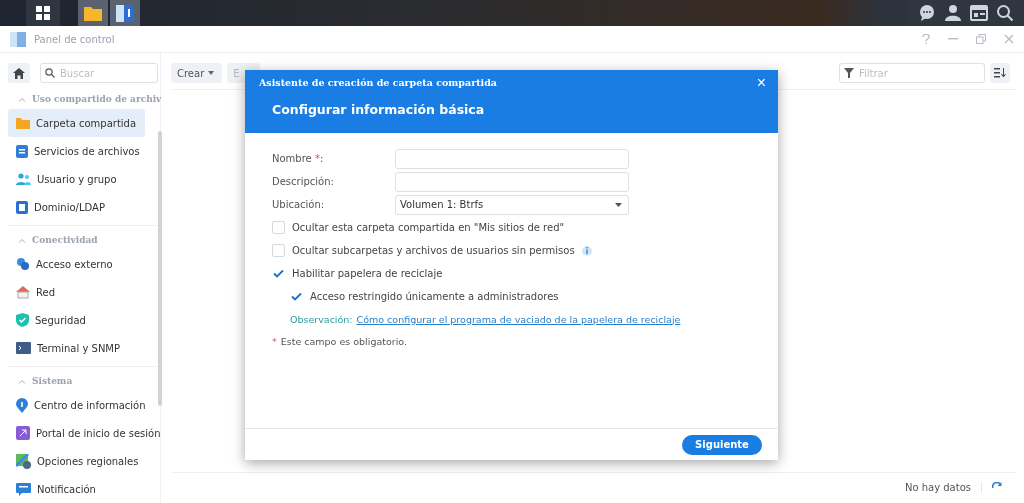  What do you see at coordinates (76, 320) in the screenshot?
I see `sidebar-item: Seguridad` at bounding box center [76, 320].